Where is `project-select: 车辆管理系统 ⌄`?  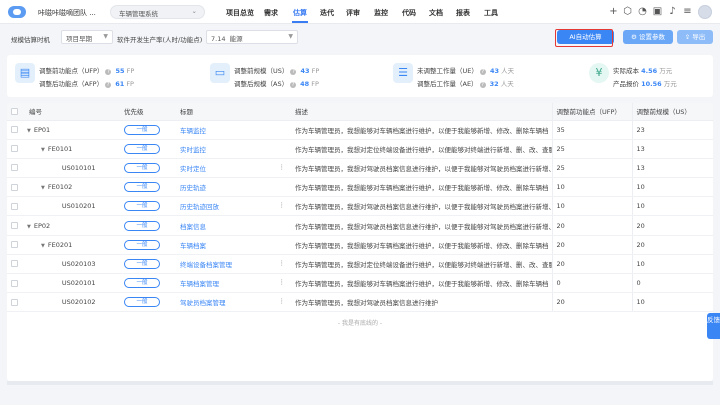
project-select: 车辆管理系统 ⌄ is located at coordinates (157, 12).